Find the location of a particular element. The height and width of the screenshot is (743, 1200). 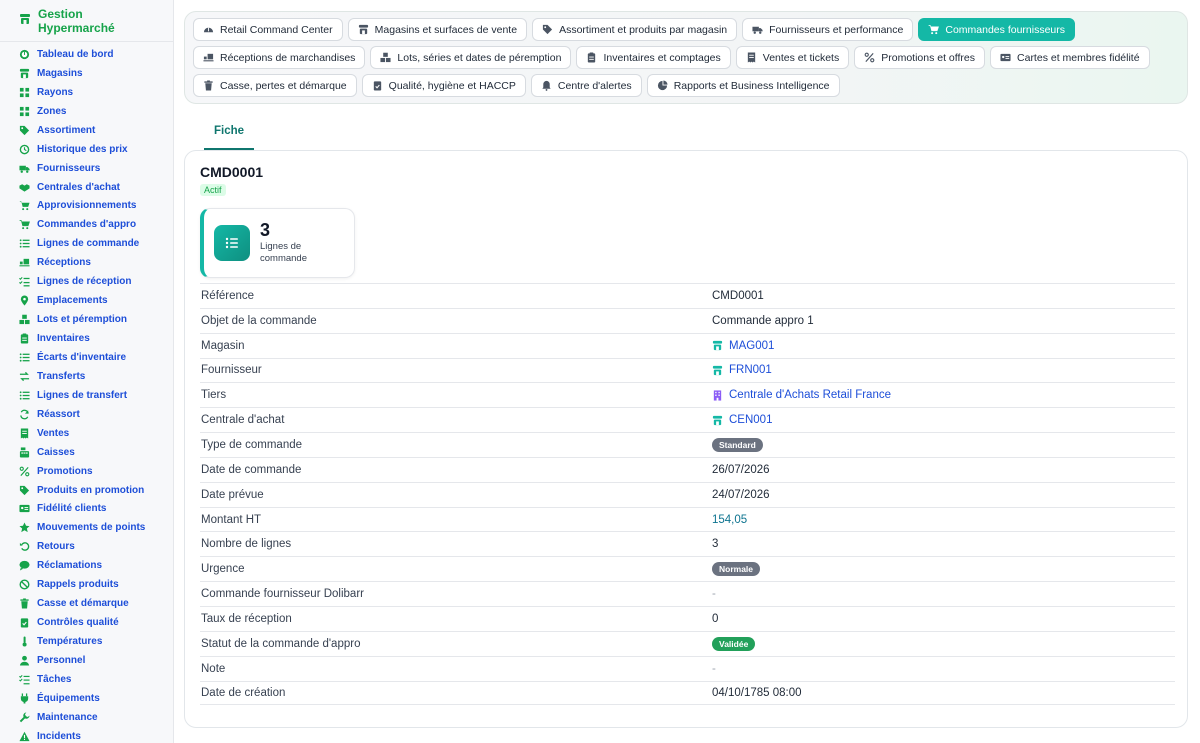

sidebar-item-label: Lignes de réception is located at coordinates (84, 282).